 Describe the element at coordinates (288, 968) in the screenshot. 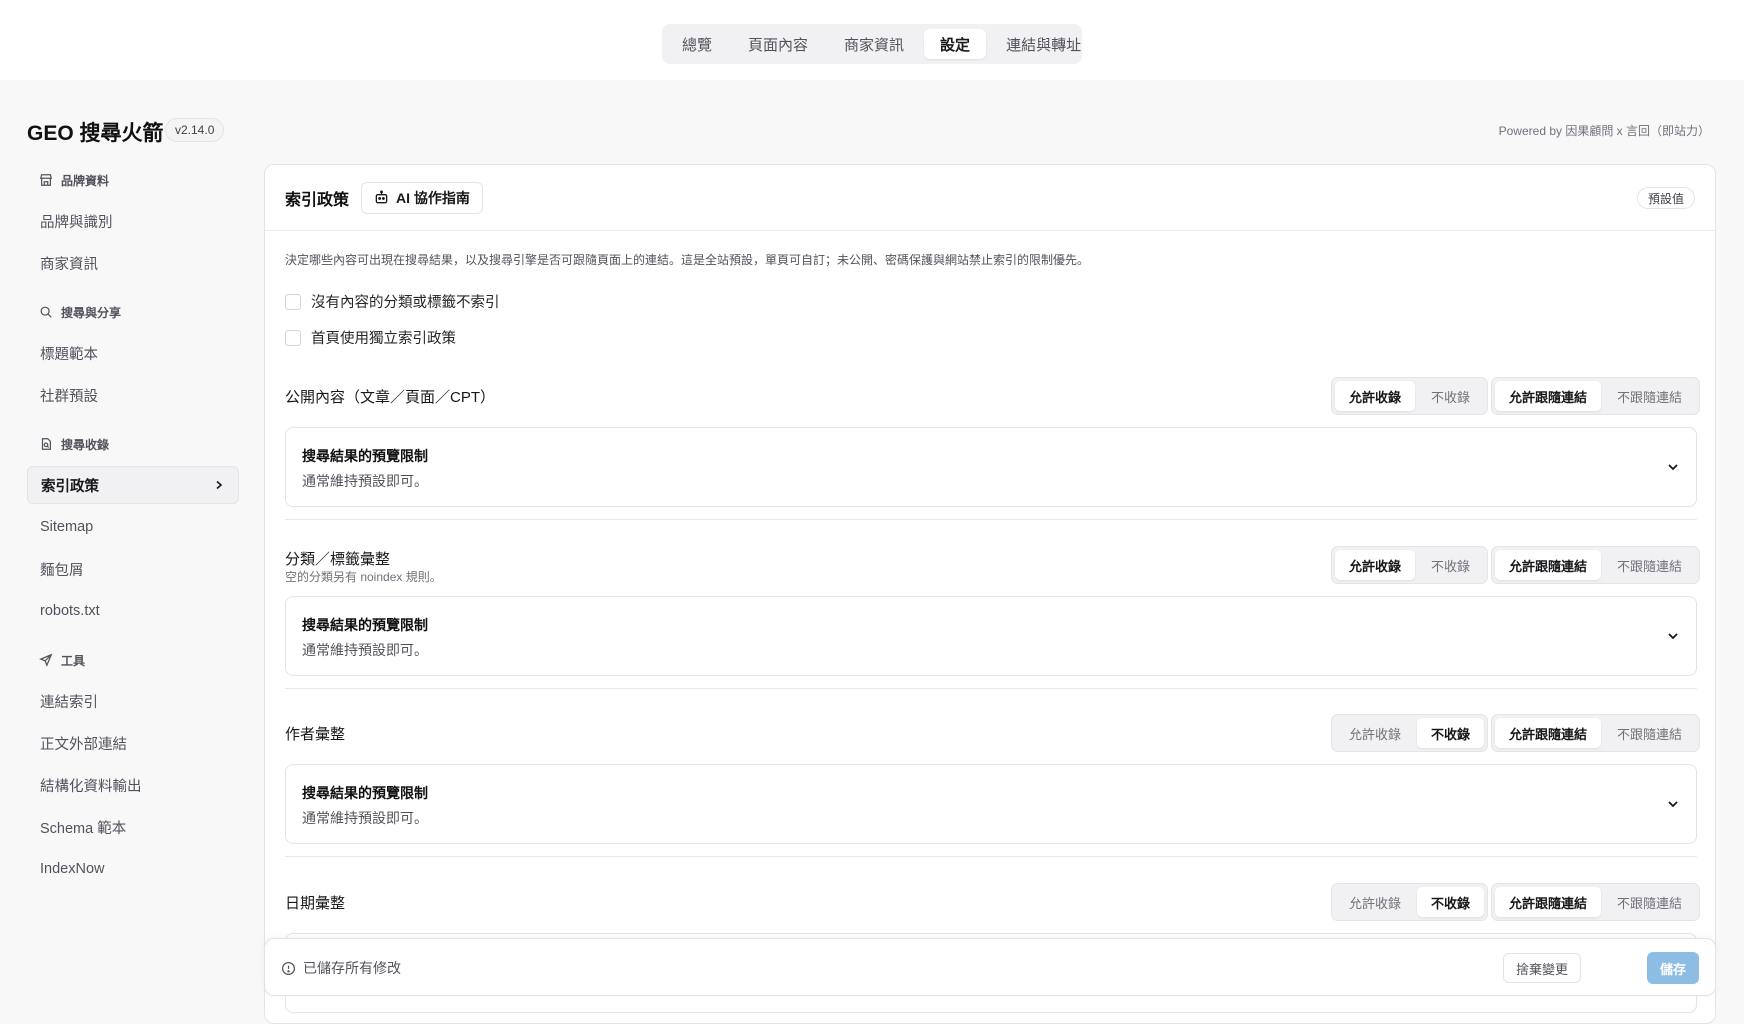

I see `info-circle-icon` at that location.